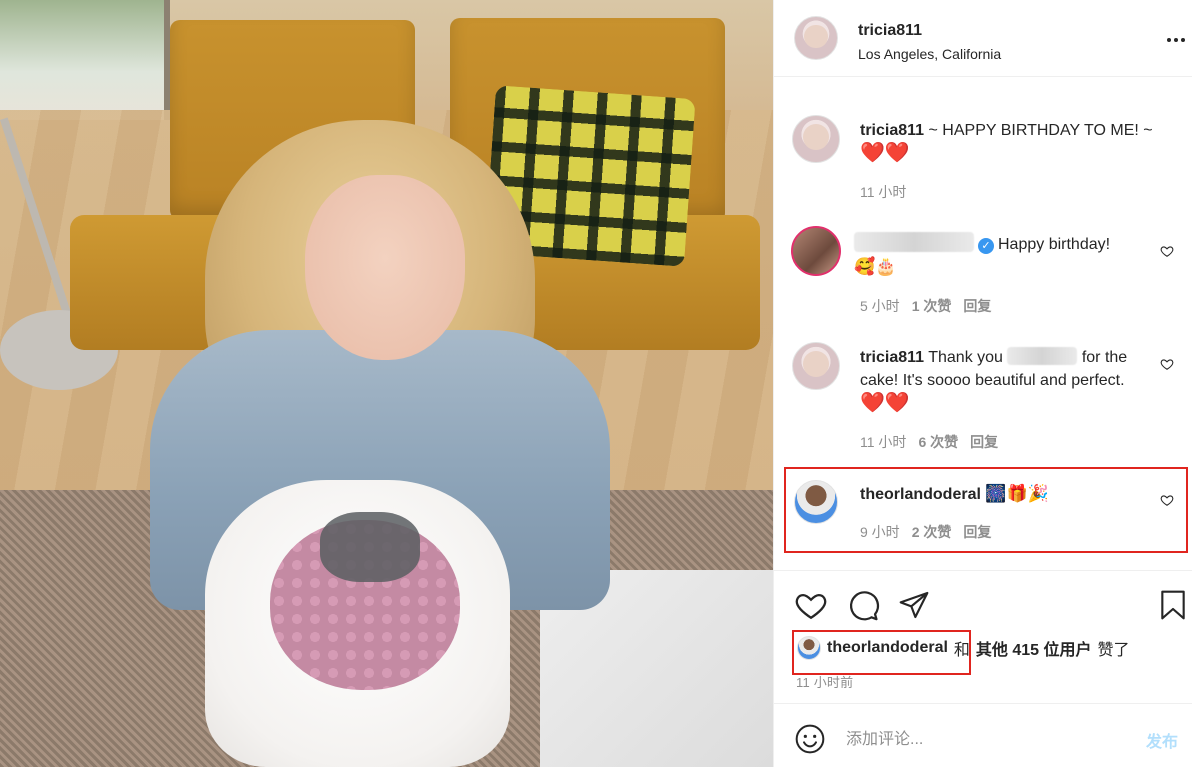 The image size is (1192, 767). I want to click on comment-bubble-icon, so click(863, 605).